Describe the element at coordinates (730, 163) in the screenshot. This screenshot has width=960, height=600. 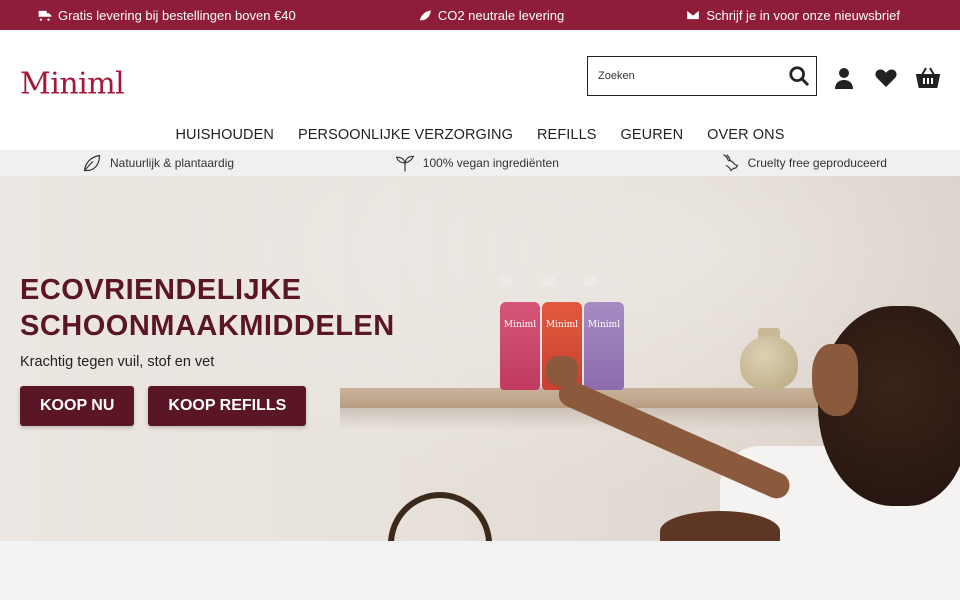
I see `rabbit-icon` at that location.